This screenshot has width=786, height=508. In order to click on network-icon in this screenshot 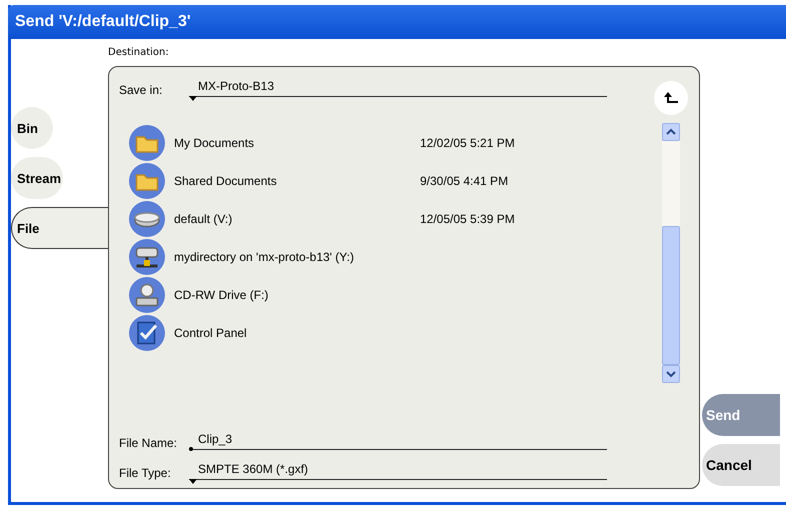, I will do `click(147, 257)`.